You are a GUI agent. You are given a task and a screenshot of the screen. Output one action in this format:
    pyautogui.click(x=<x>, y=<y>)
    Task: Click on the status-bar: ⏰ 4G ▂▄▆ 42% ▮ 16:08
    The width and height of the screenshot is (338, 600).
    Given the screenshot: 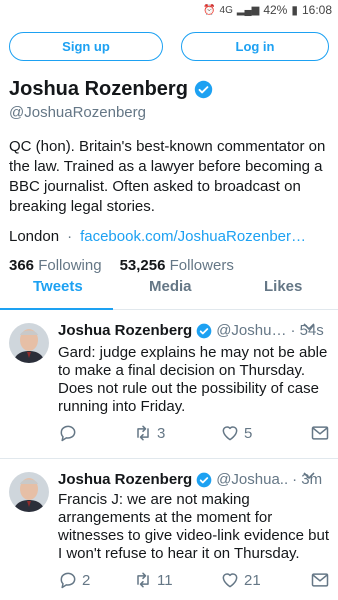 What is the action you would take?
    pyautogui.click(x=169, y=11)
    